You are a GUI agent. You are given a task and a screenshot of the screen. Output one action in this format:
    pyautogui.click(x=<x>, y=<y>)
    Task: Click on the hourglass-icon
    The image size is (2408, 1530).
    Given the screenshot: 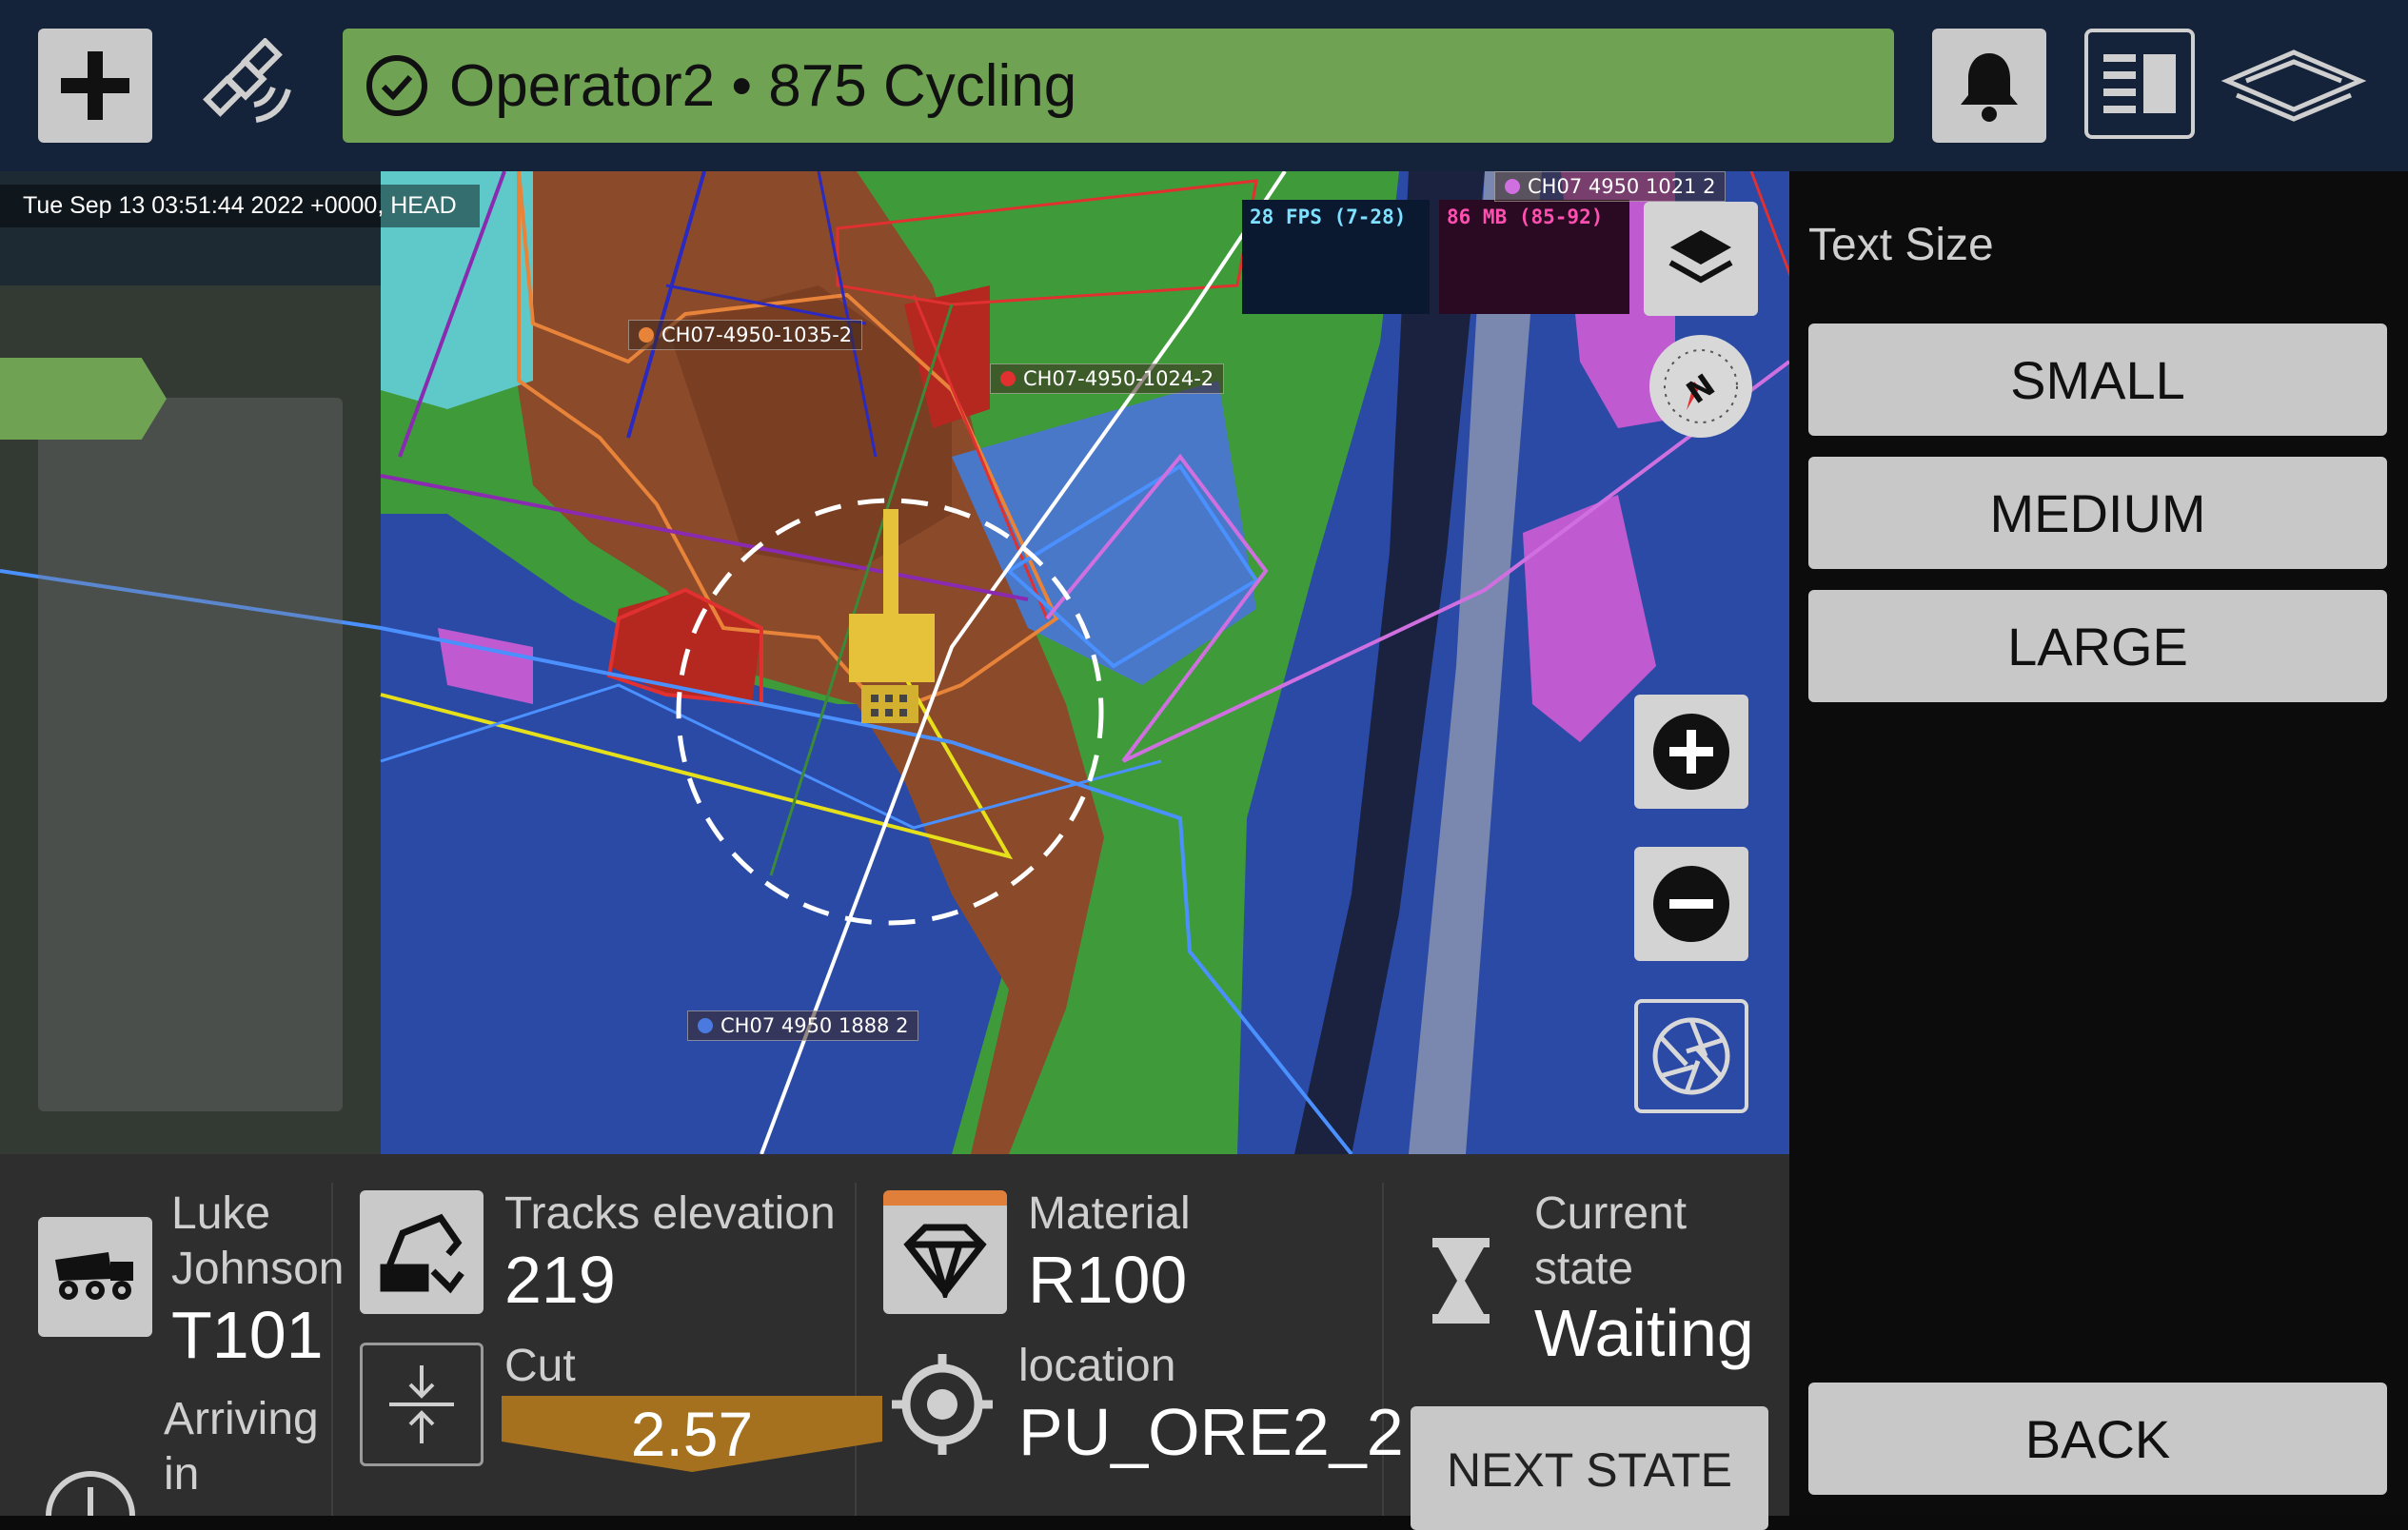 What is the action you would take?
    pyautogui.click(x=1461, y=1281)
    